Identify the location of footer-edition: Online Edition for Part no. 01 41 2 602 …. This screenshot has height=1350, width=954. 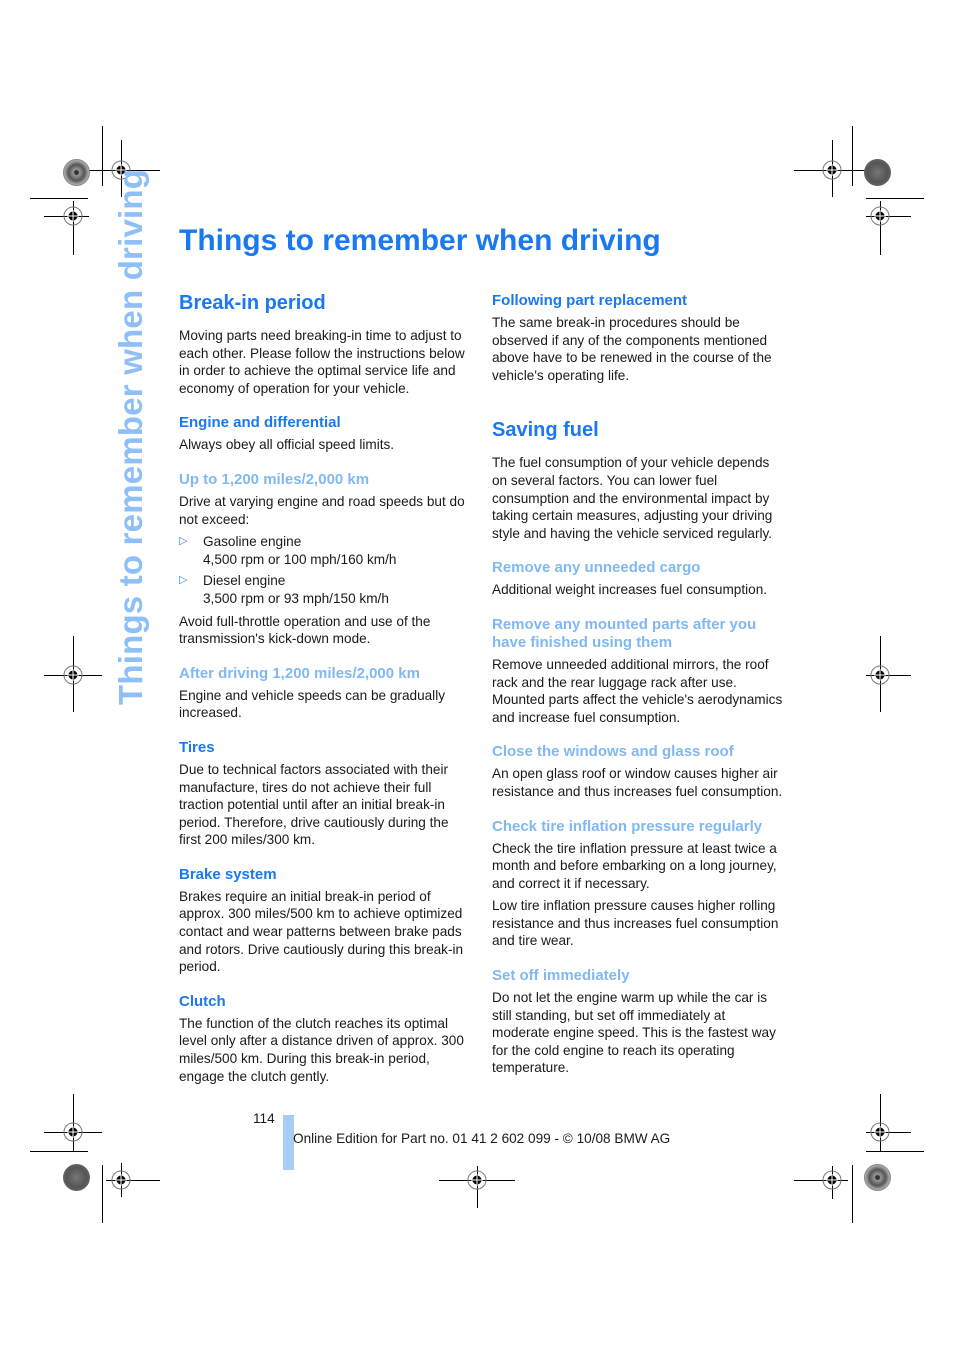
(482, 1138).